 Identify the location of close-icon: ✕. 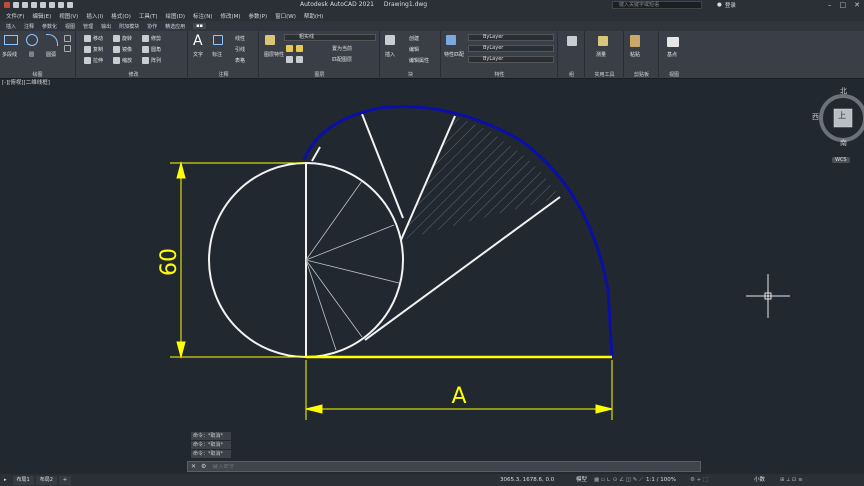
(857, 5).